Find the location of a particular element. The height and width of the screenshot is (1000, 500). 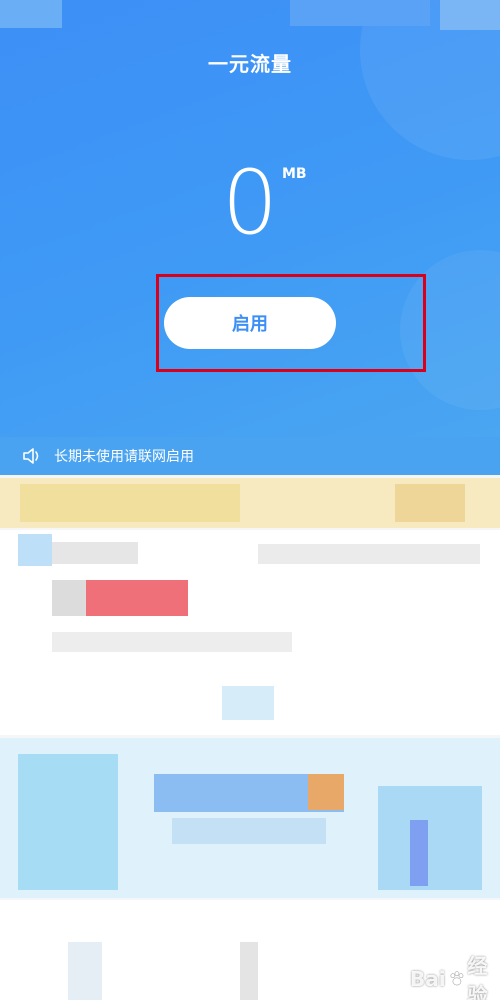

page-title: 一元流量 is located at coordinates (250, 64).